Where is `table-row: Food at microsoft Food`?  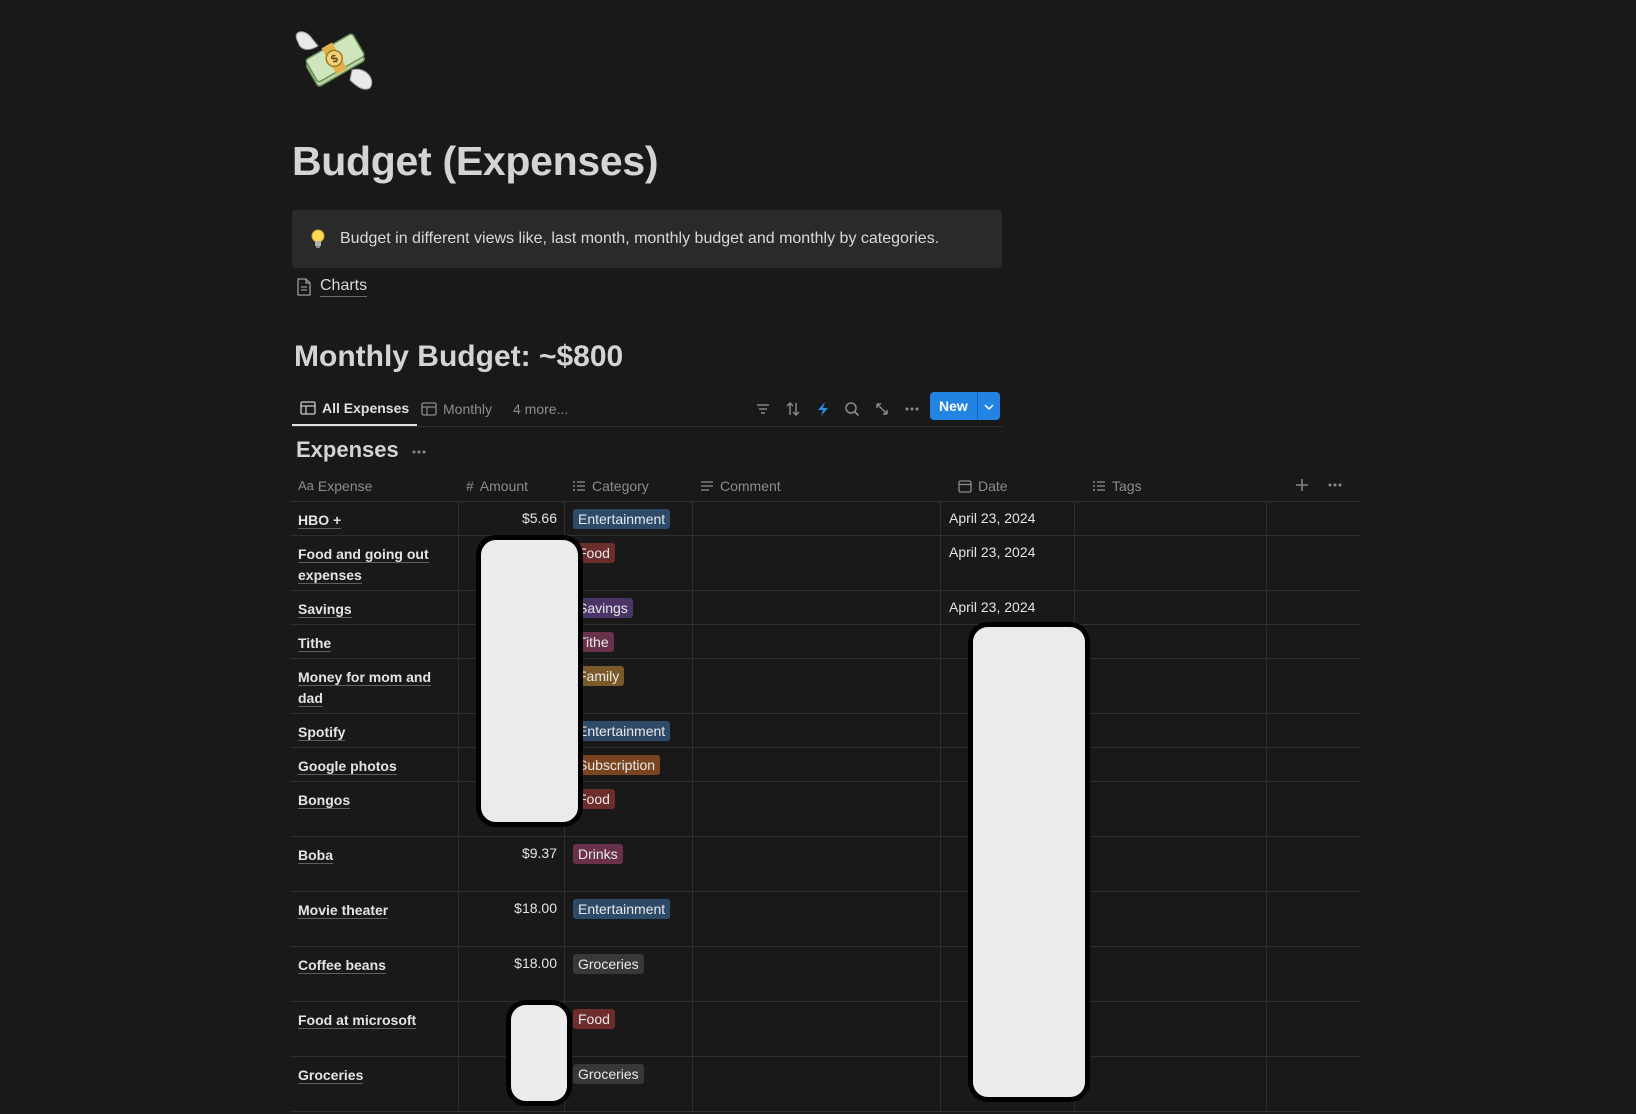
table-row: Food at microsoft Food is located at coordinates (825, 1029).